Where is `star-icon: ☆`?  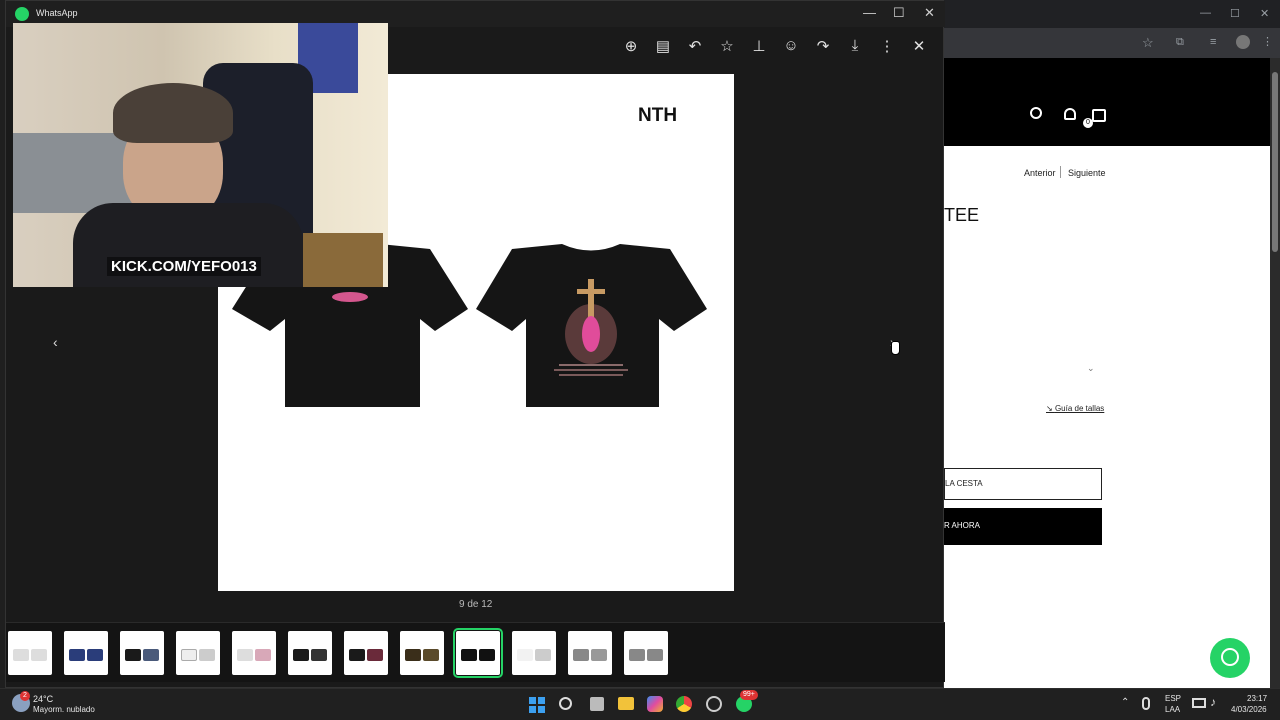 star-icon: ☆ is located at coordinates (727, 46).